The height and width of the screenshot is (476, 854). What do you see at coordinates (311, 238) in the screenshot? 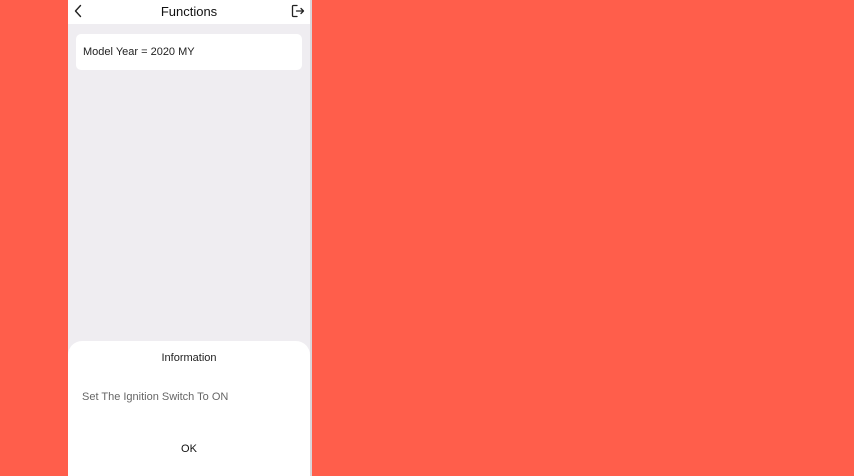
I see `screen-border` at bounding box center [311, 238].